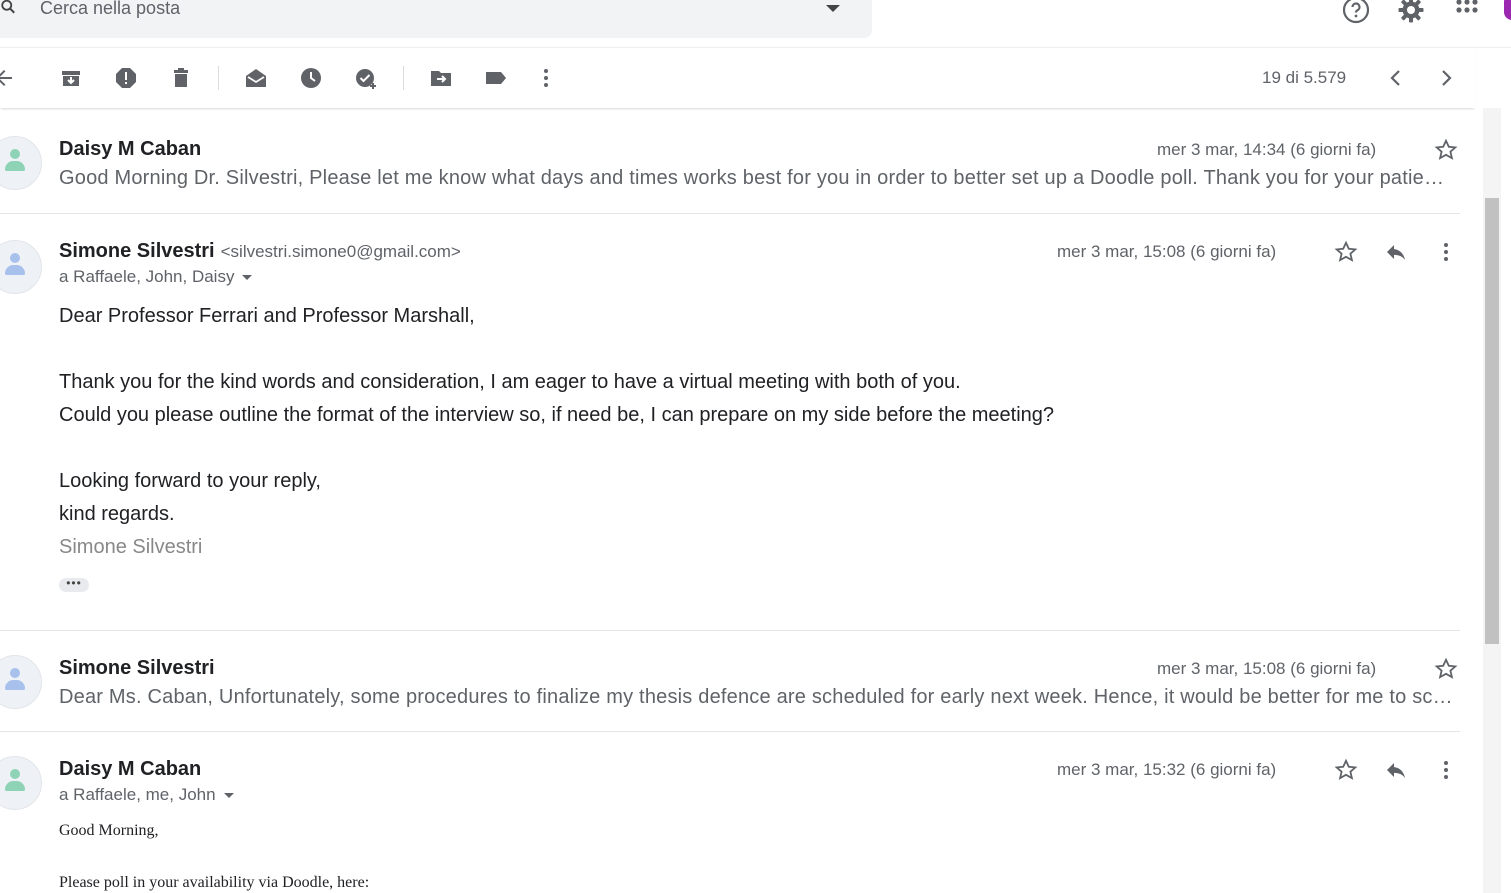 The image size is (1511, 893). What do you see at coordinates (9, 9) in the screenshot?
I see `search-icon` at bounding box center [9, 9].